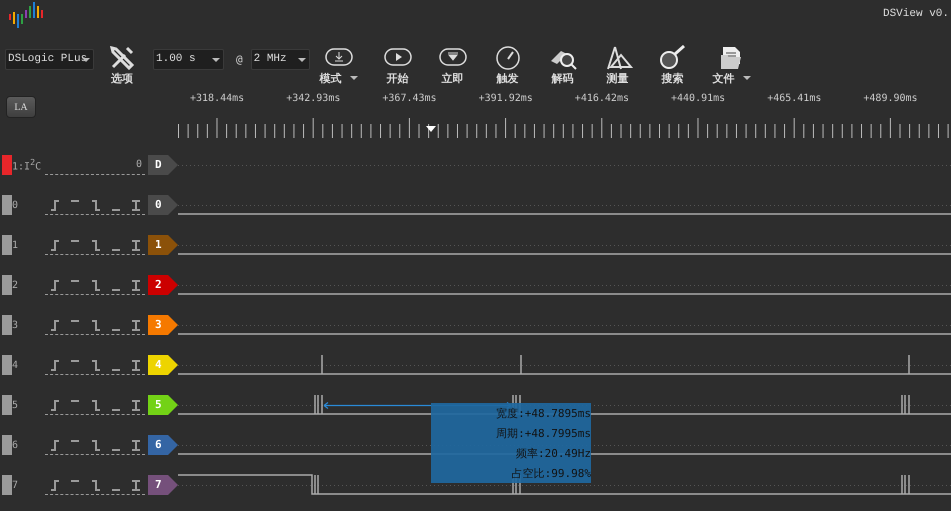 The width and height of the screenshot is (951, 511). What do you see at coordinates (543, 433) in the screenshot?
I see `measurement-text: 周期:+48.7995ms` at bounding box center [543, 433].